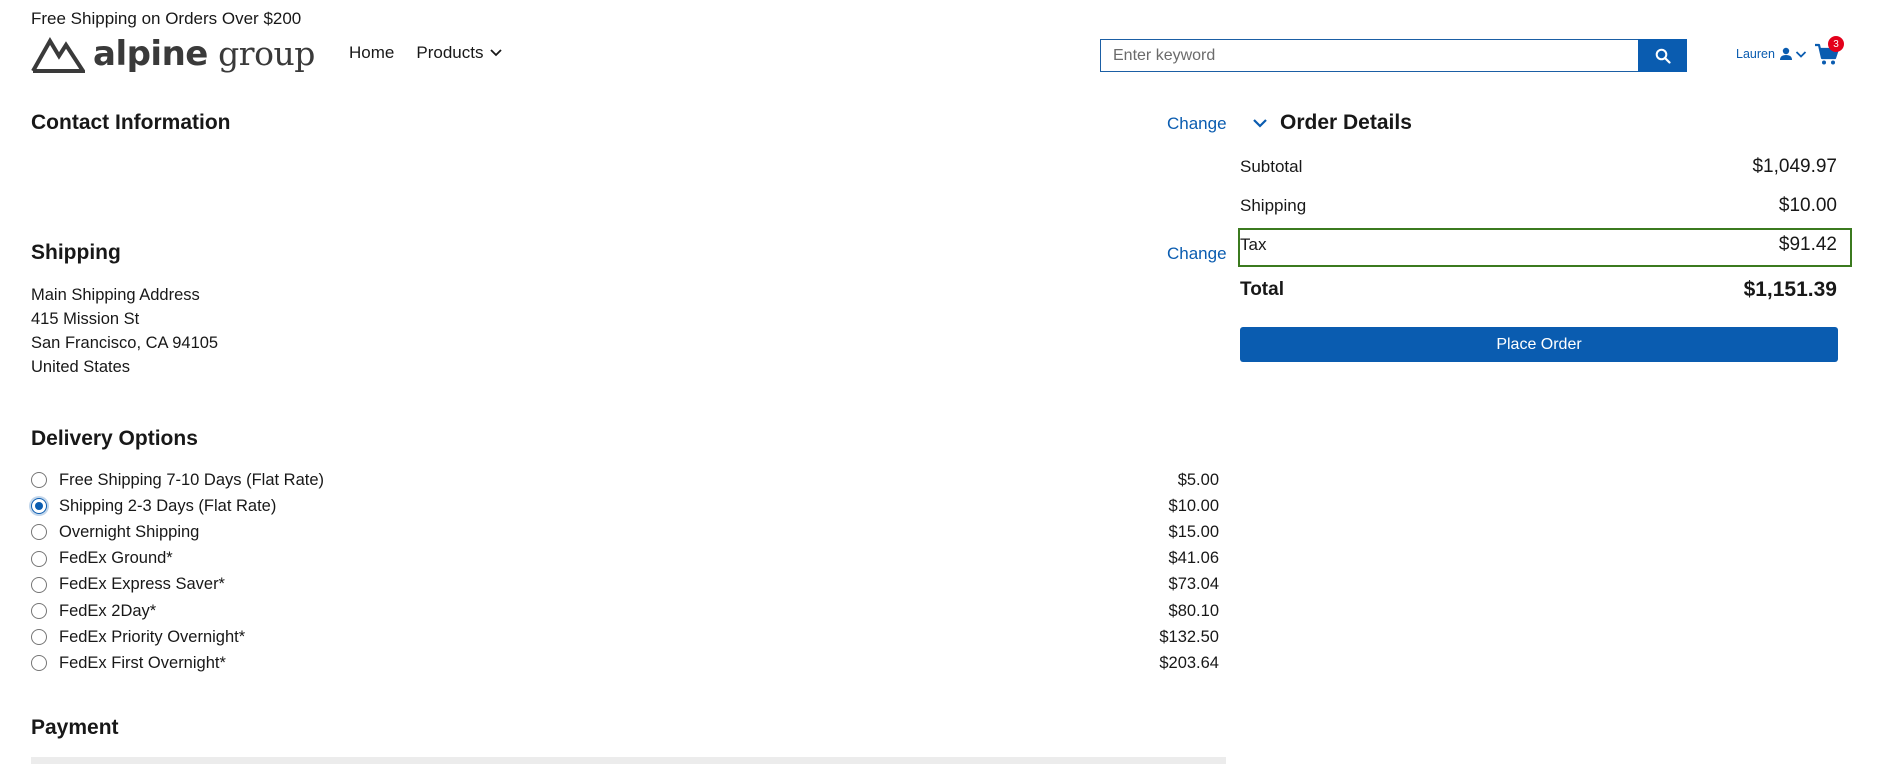 The width and height of the screenshot is (1883, 764). I want to click on delivery-option: Shipping 2-3 Days (Flat Rate) $10.00, so click(625, 506).